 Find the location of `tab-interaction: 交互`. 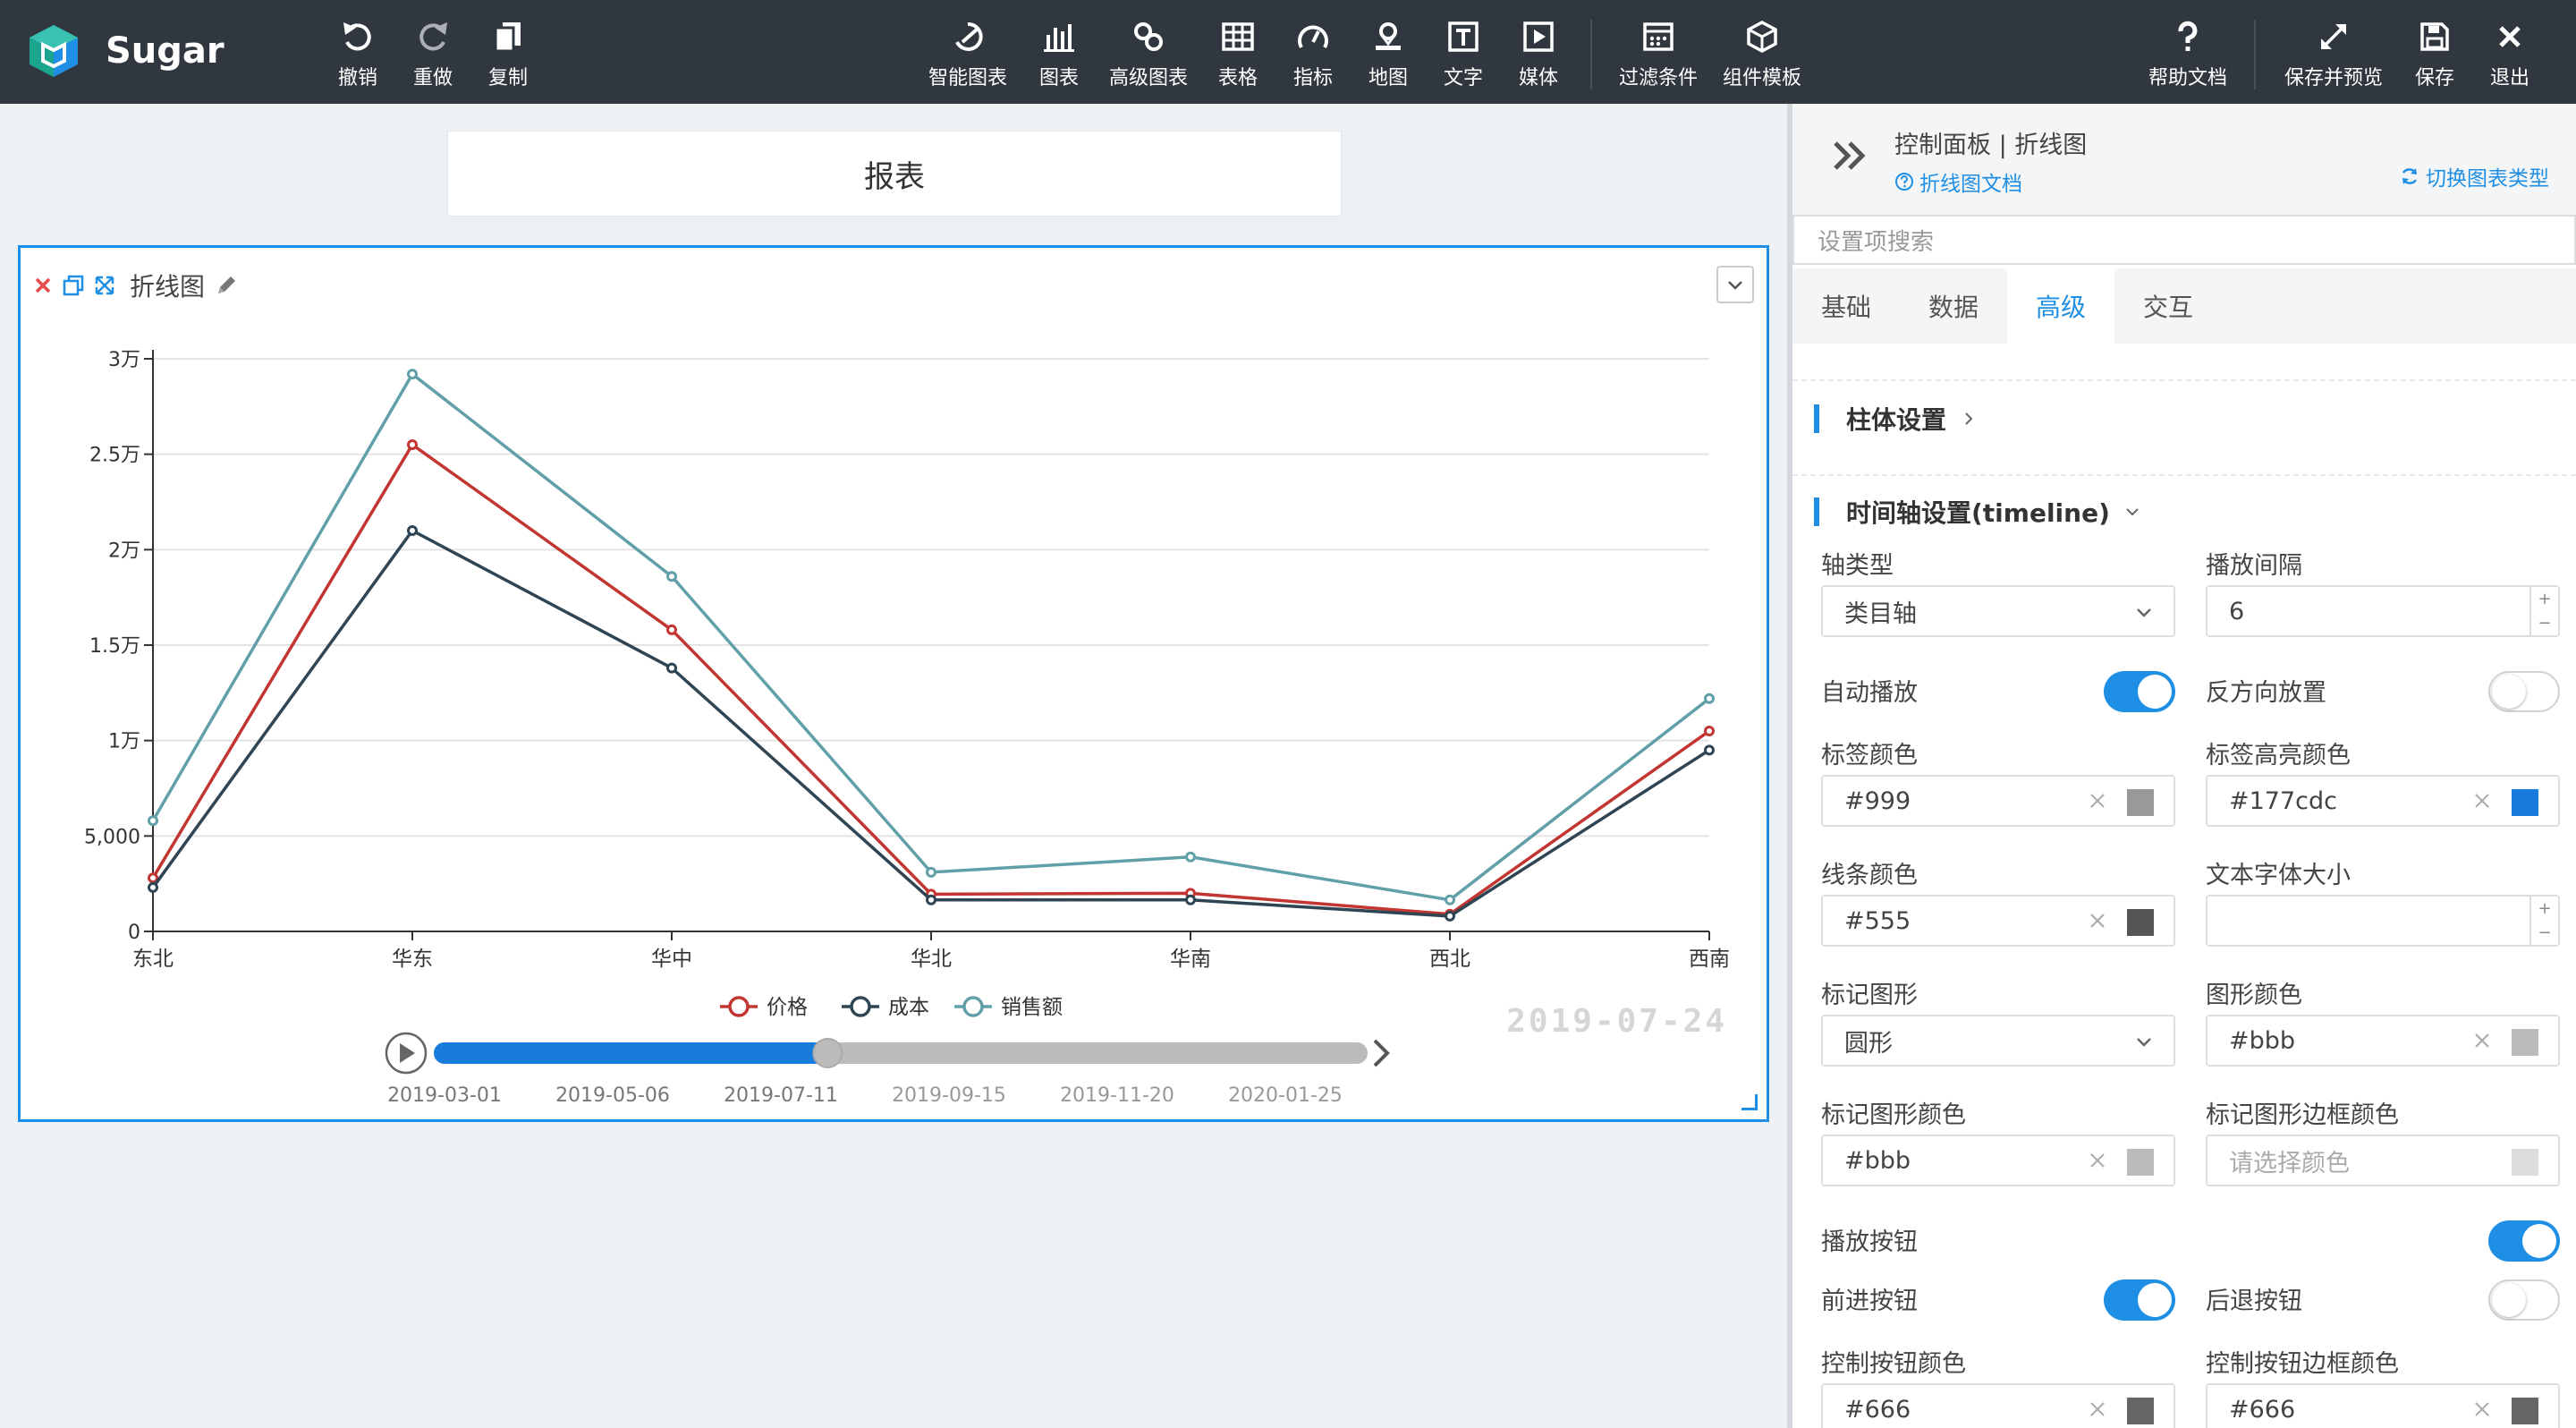

tab-interaction: 交互 is located at coordinates (2168, 306).